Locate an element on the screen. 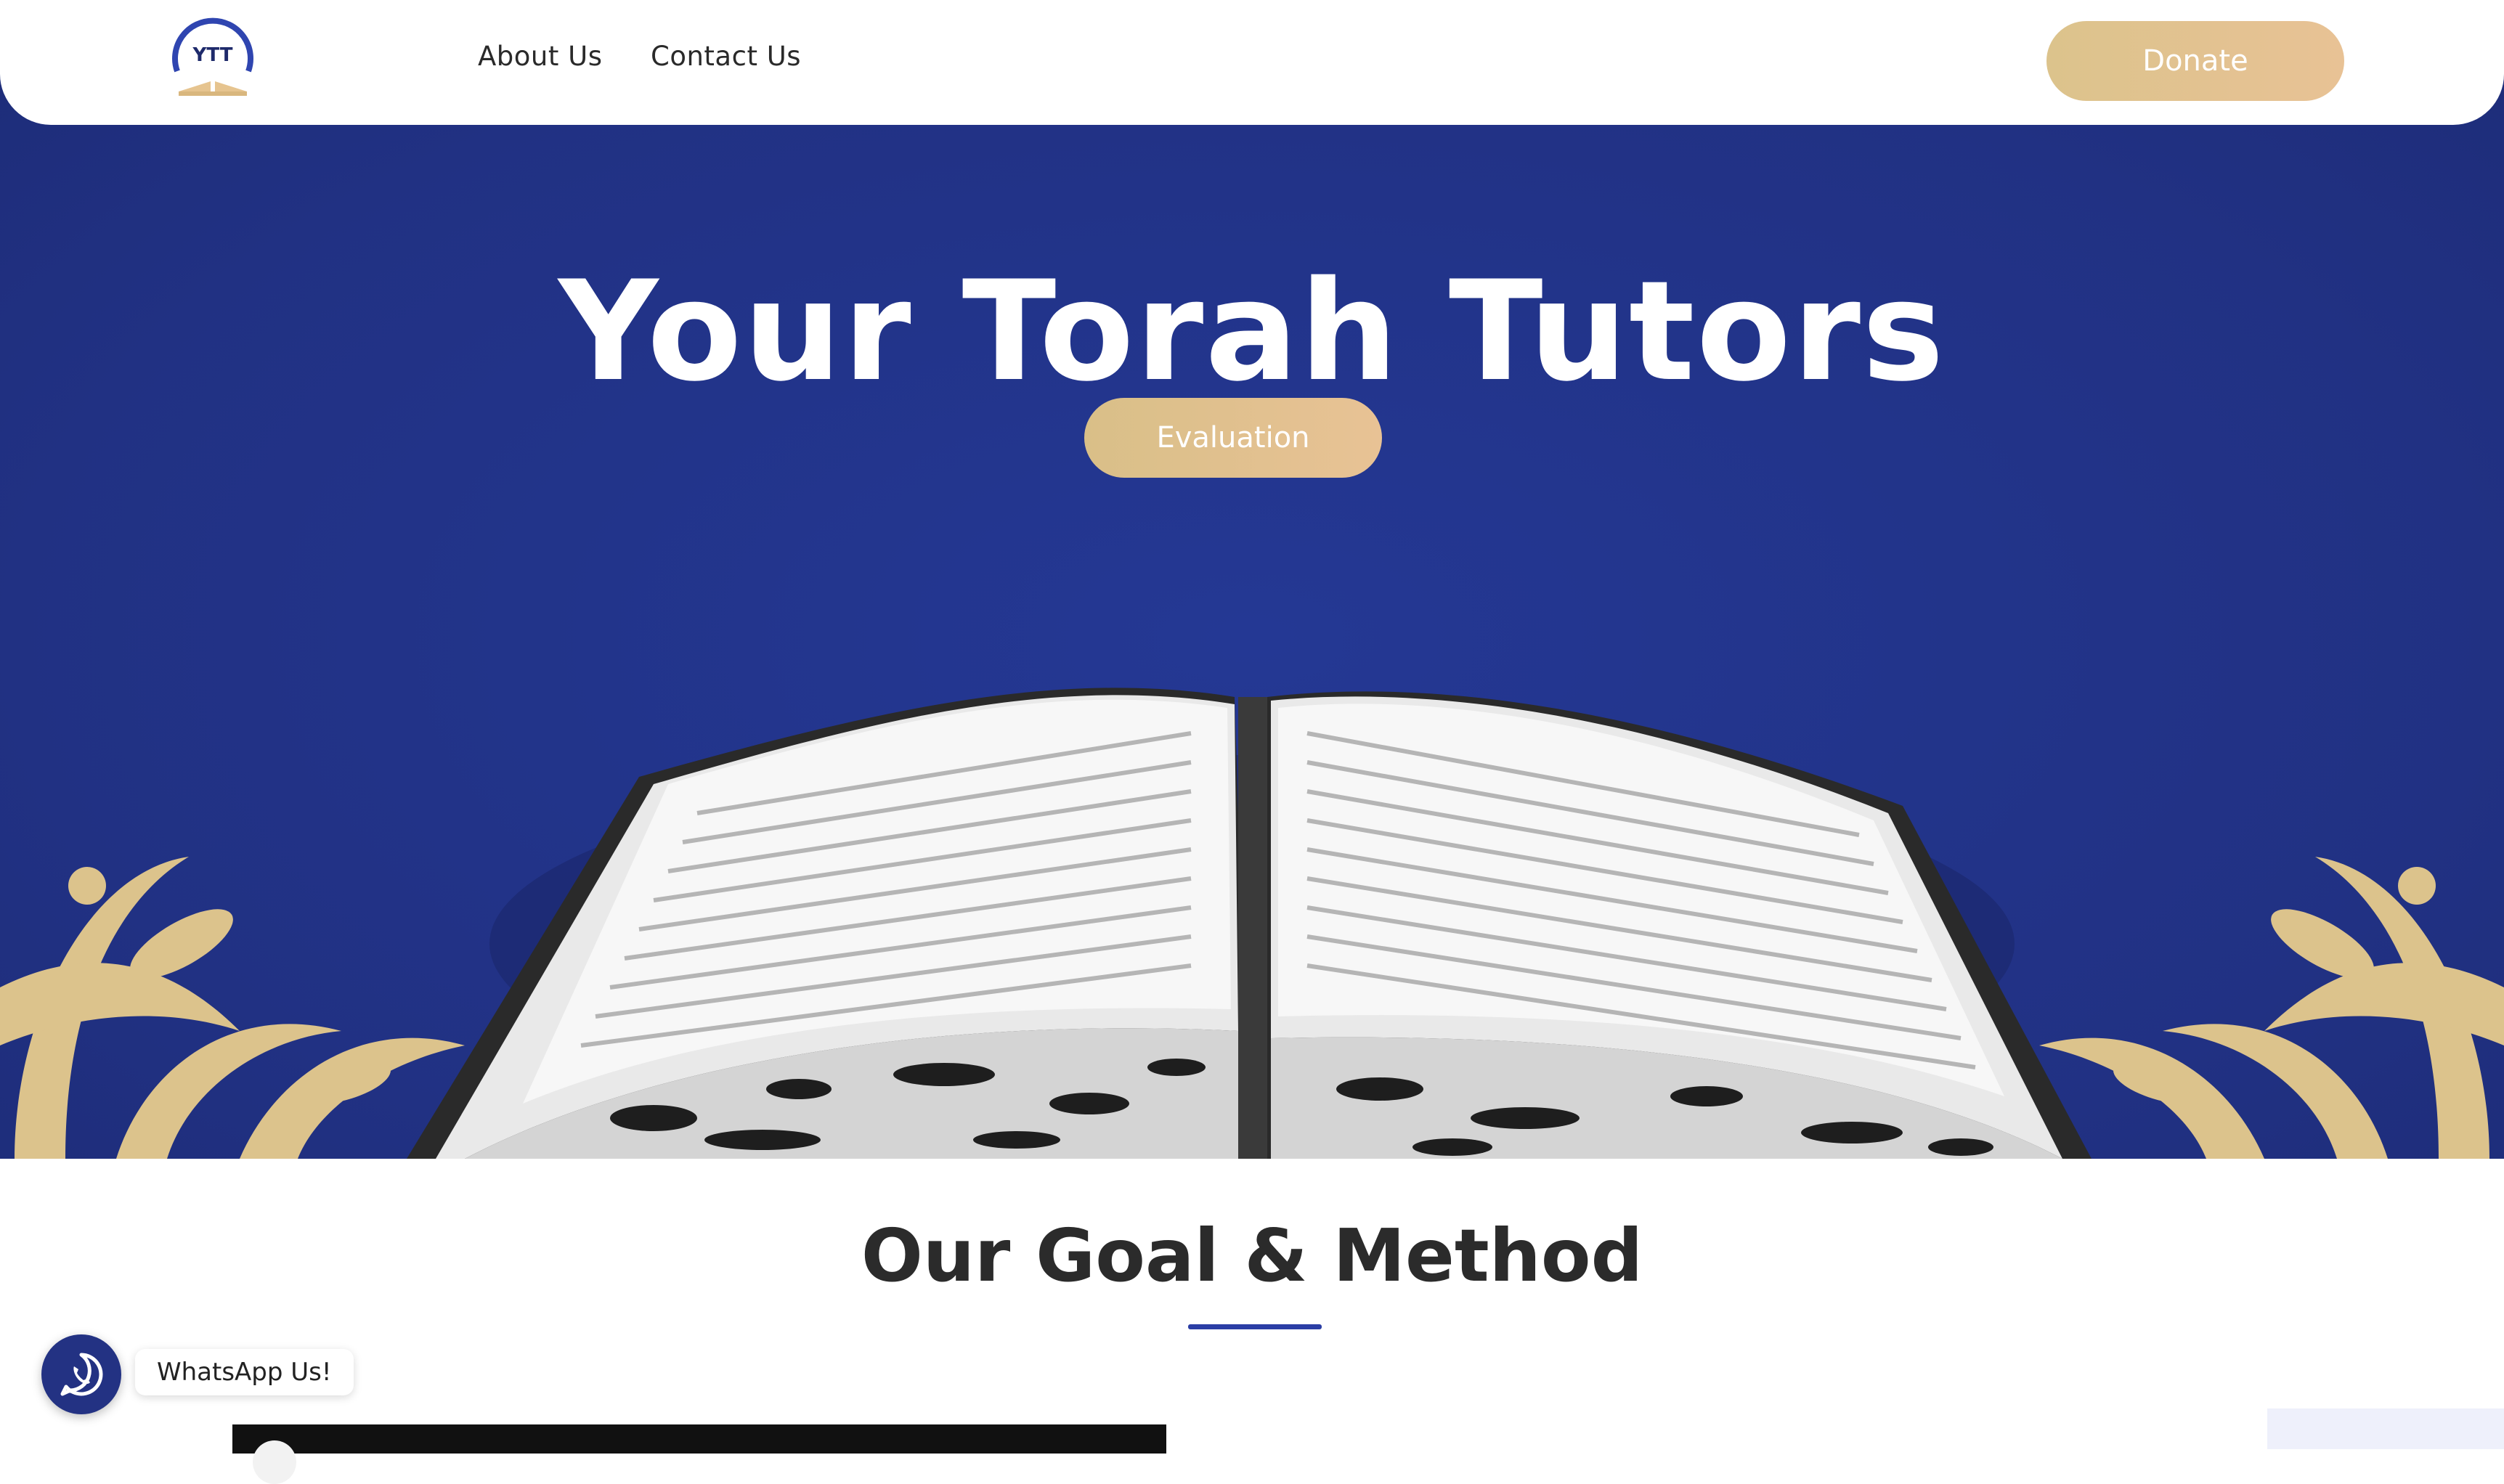 Image resolution: width=2504 pixels, height=1484 pixels. video-avatar-icon is located at coordinates (275, 1462).